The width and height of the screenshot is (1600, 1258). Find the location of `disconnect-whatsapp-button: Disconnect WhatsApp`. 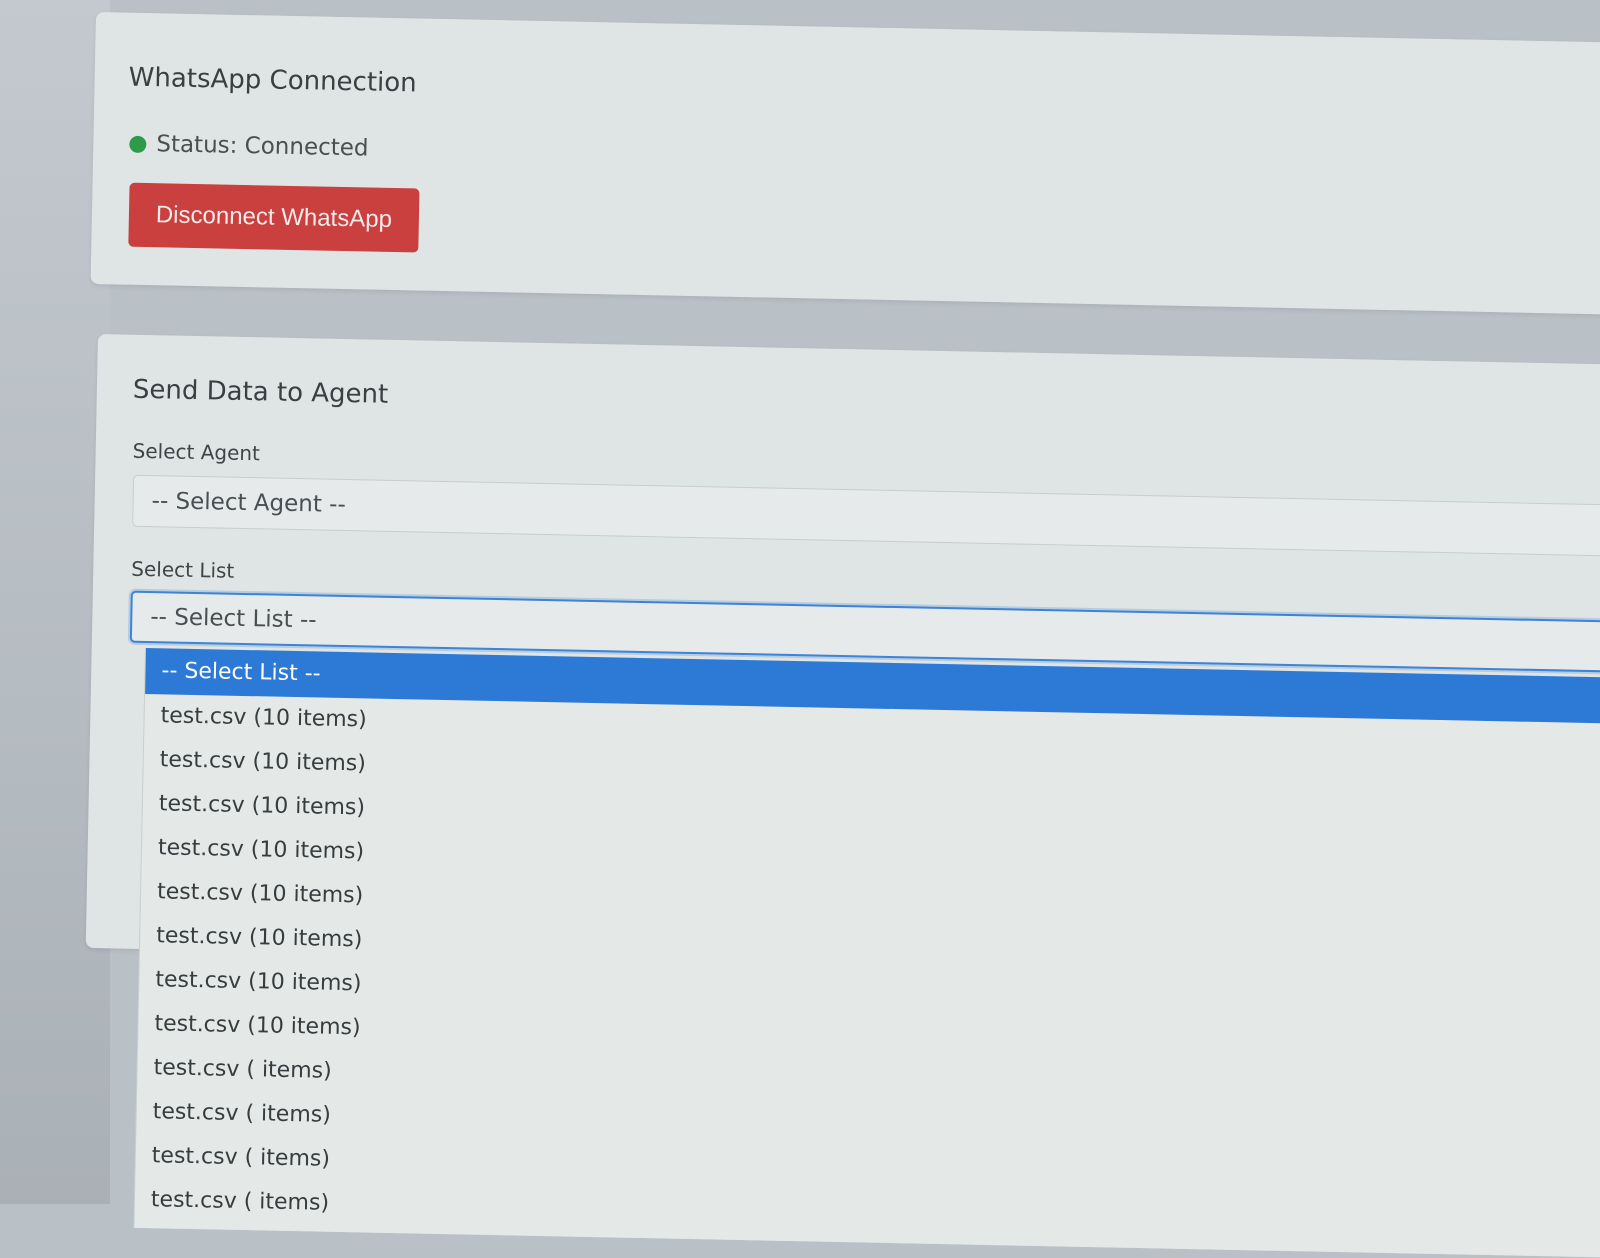

disconnect-whatsapp-button: Disconnect WhatsApp is located at coordinates (274, 217).